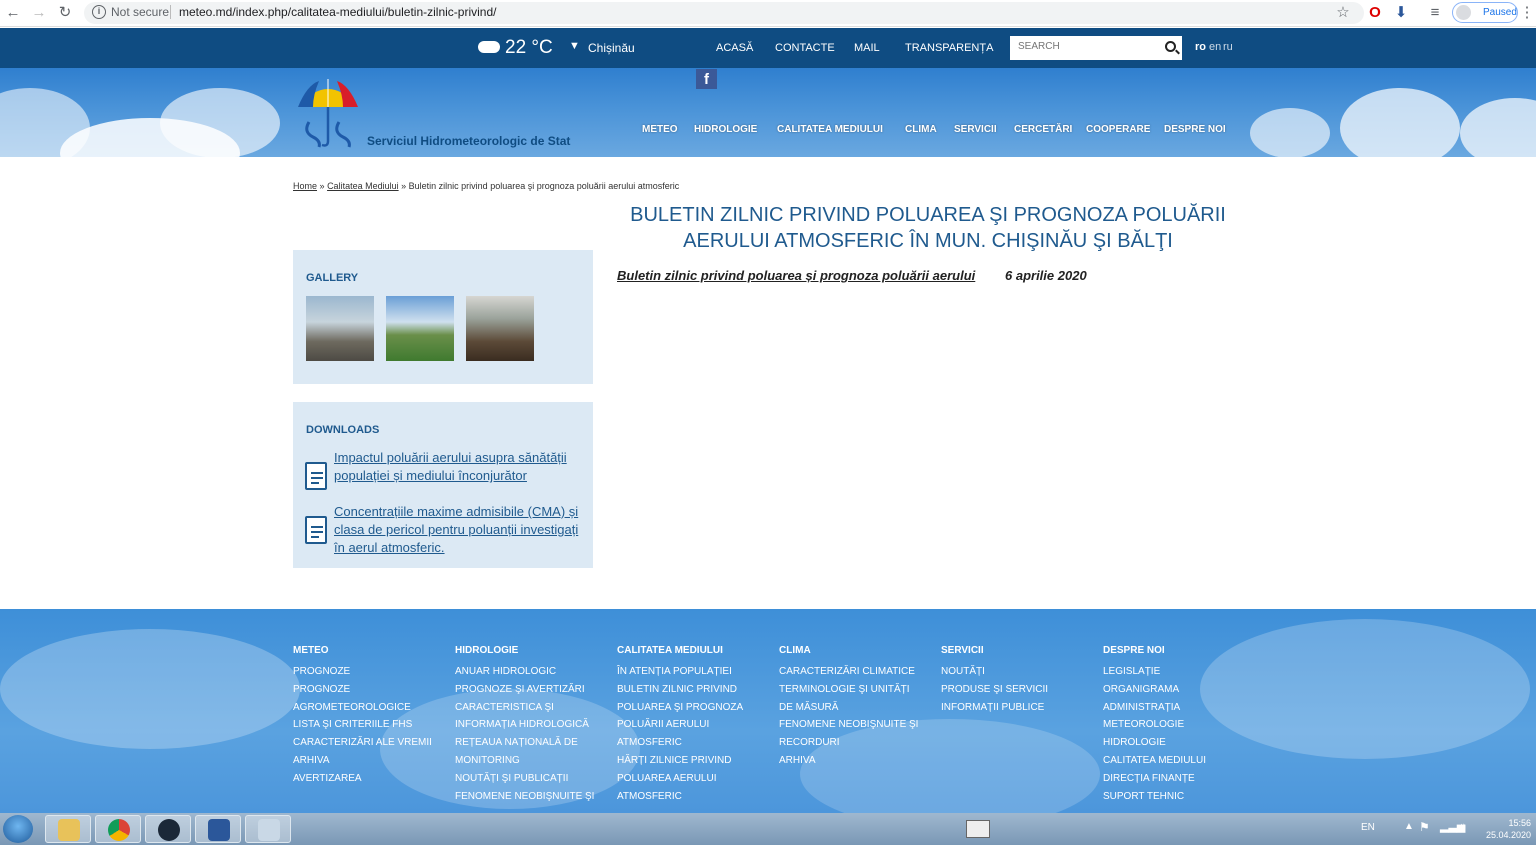  What do you see at coordinates (373, 708) in the screenshot?
I see `footer-link: AGROMETEOROLOGICE` at bounding box center [373, 708].